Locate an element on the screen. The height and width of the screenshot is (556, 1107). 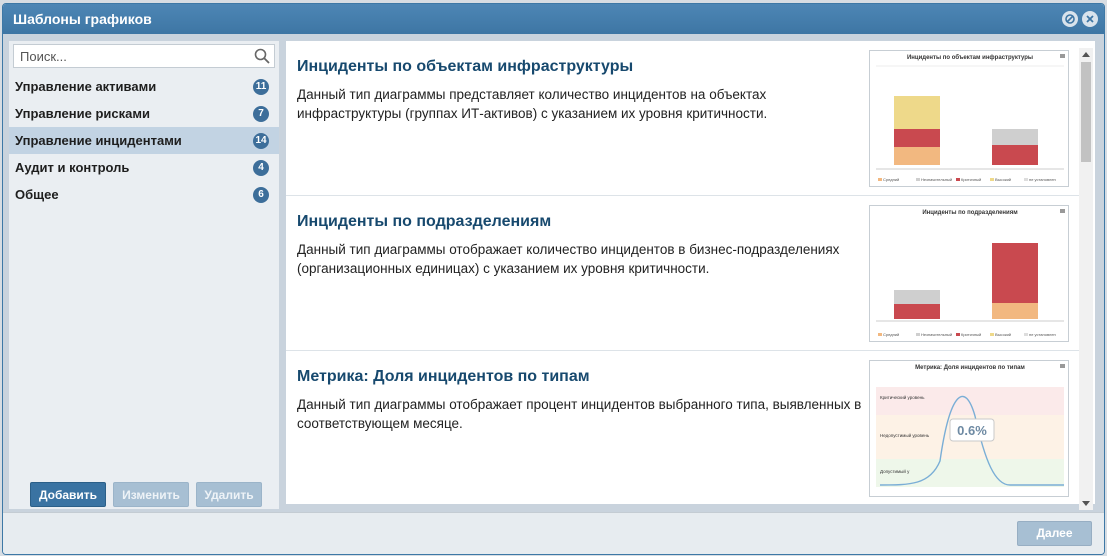
scrollbar-thumb is located at coordinates (1086, 112).